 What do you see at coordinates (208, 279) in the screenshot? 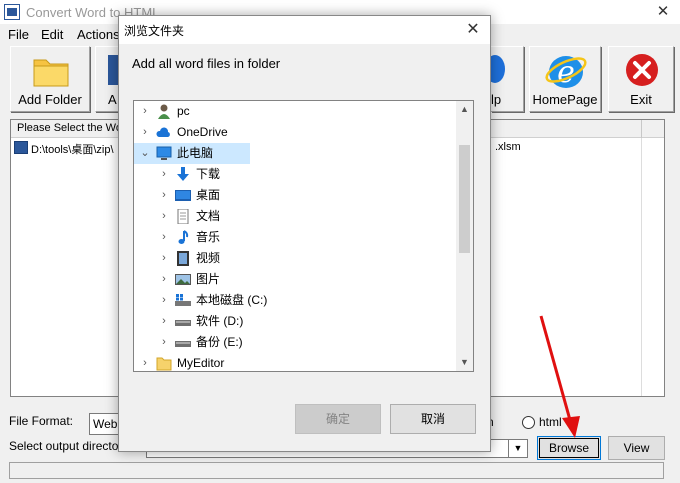
I see `tree-item-label: 图片` at bounding box center [208, 279].